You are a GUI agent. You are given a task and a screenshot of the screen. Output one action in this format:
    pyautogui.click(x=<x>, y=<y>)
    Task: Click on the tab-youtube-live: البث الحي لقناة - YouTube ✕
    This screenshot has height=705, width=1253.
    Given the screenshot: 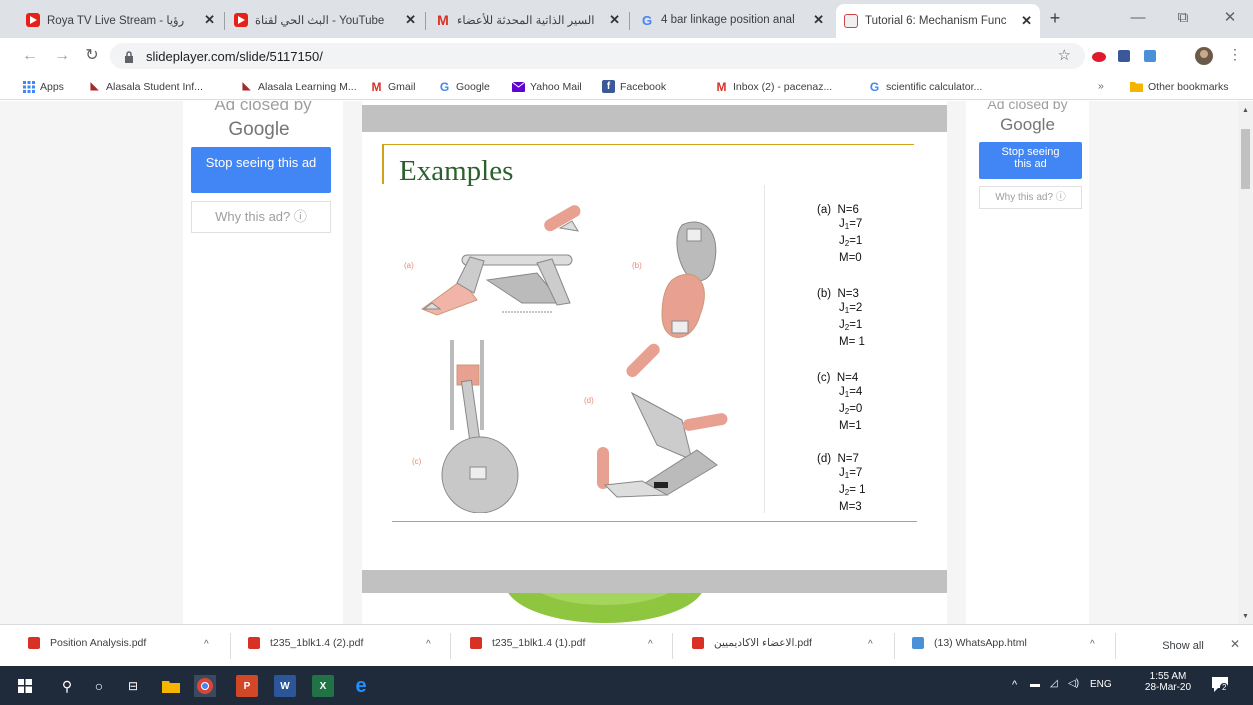 What is the action you would take?
    pyautogui.click(x=325, y=20)
    